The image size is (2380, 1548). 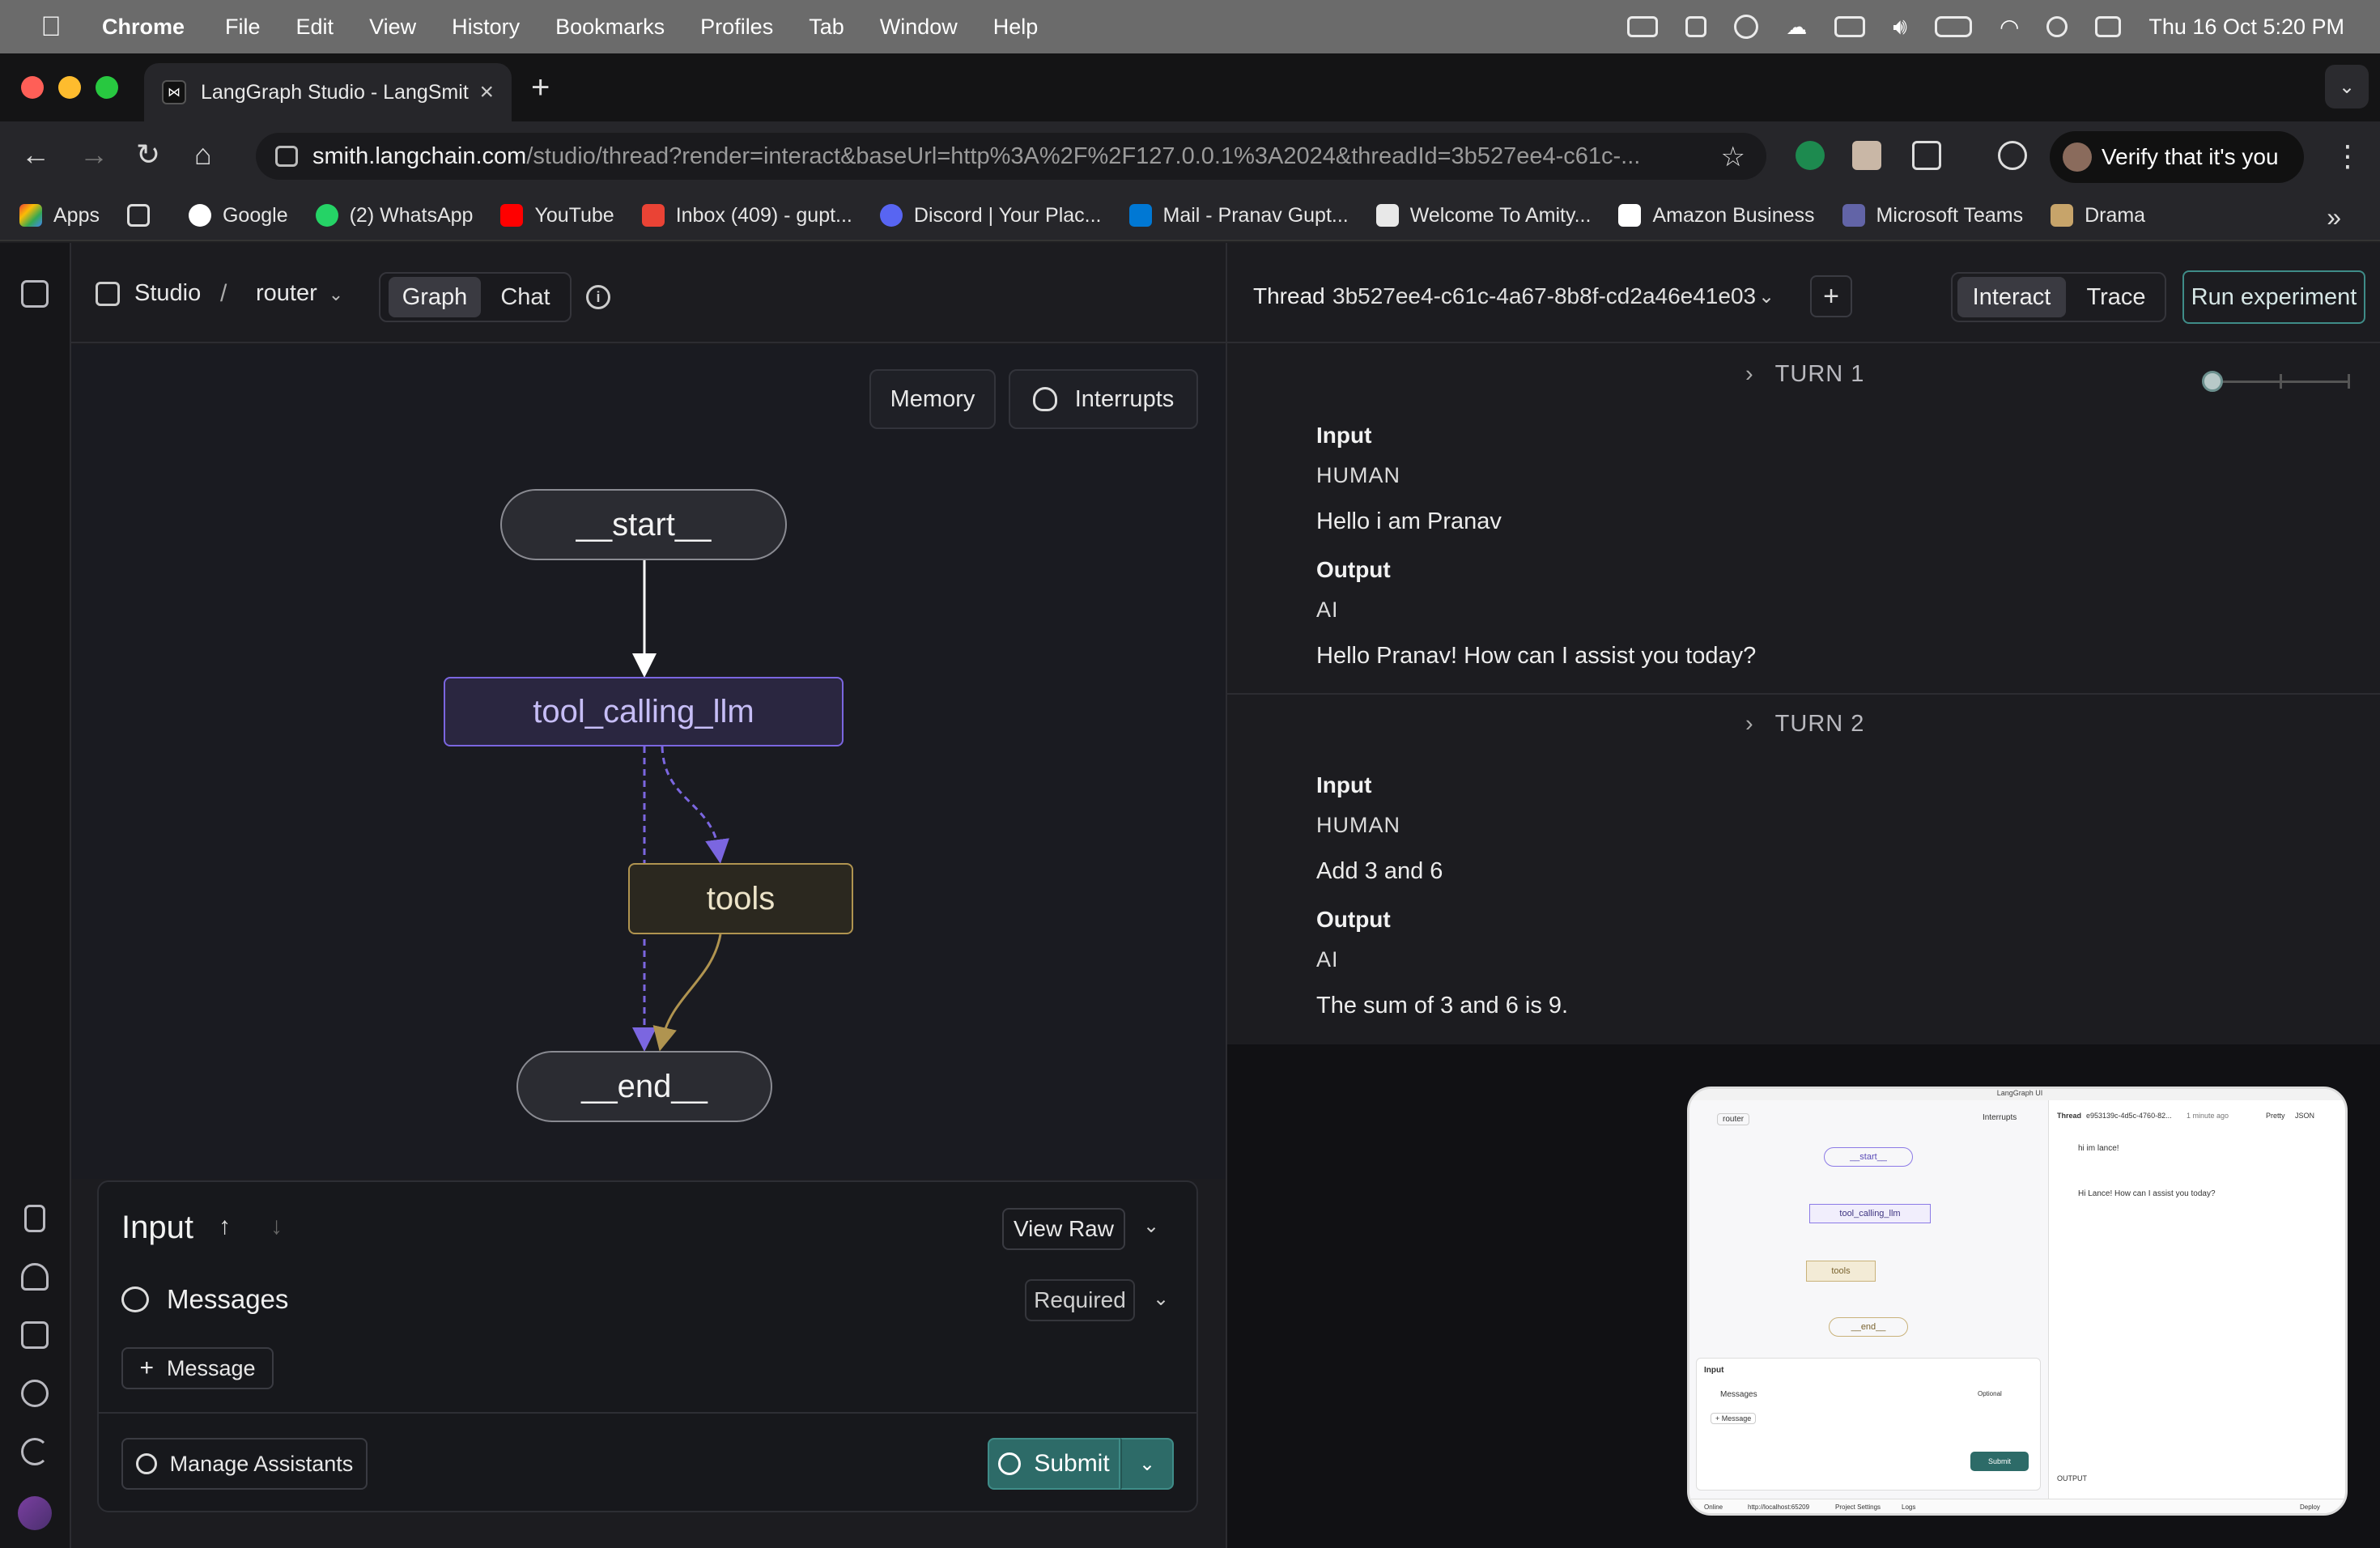 What do you see at coordinates (1103, 399) in the screenshot?
I see `interrupts-button: Interrupts` at bounding box center [1103, 399].